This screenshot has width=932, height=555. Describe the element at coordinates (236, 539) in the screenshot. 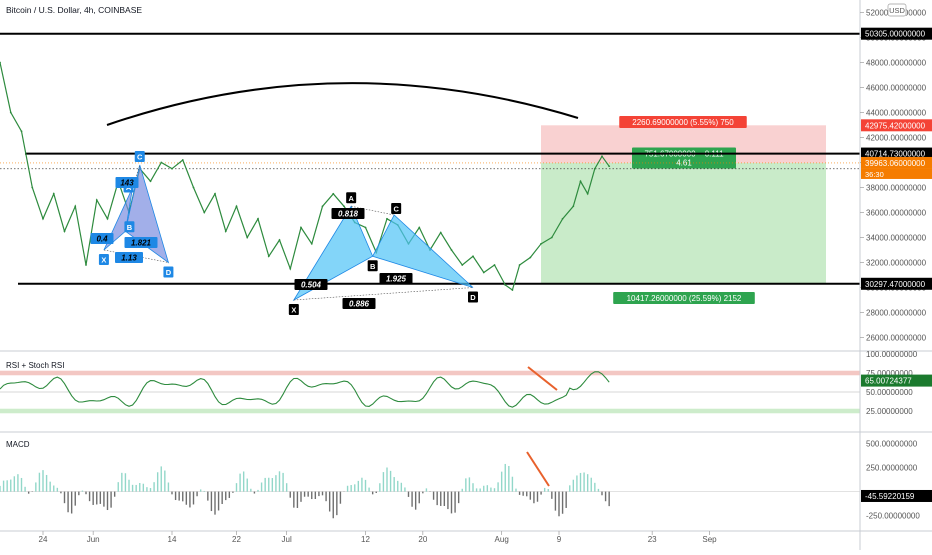

I see `time-axis-tick-label: 22` at that location.